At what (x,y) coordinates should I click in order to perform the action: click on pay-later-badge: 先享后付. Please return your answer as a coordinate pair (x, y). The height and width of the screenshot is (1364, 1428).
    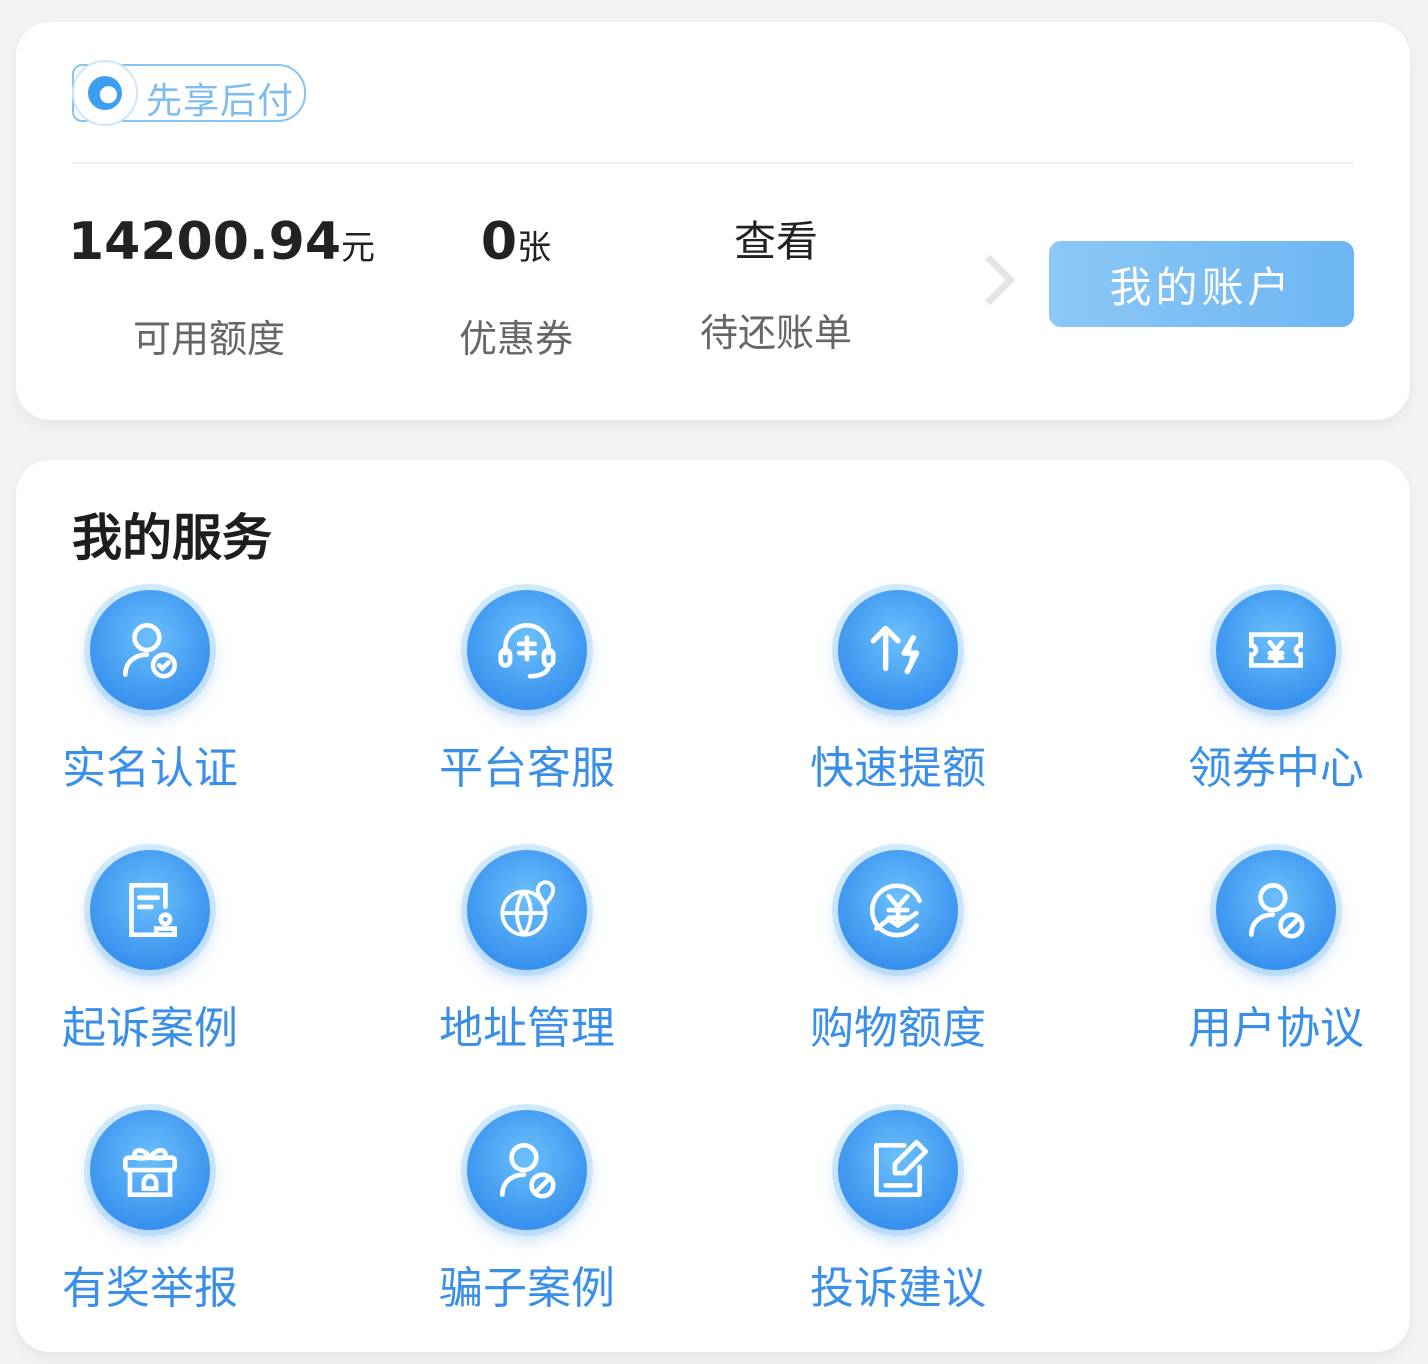
    Looking at the image, I should click on (189, 93).